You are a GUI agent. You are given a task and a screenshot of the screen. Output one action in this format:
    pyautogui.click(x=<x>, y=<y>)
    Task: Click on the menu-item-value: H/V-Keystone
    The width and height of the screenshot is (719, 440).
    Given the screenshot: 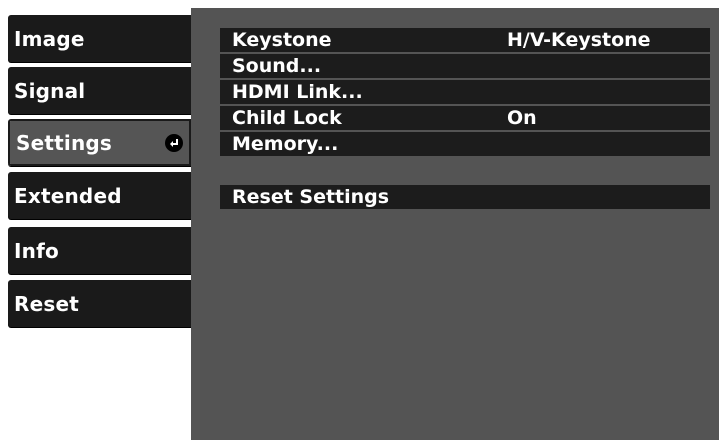 What is the action you would take?
    pyautogui.click(x=579, y=40)
    